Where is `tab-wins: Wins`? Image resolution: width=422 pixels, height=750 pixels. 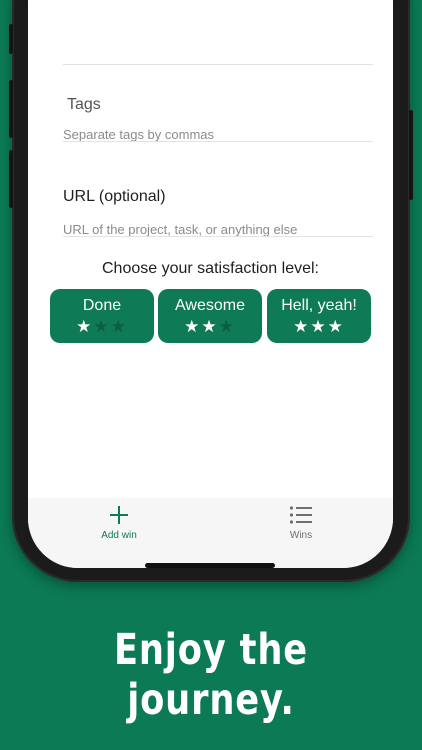 tab-wins: Wins is located at coordinates (301, 528).